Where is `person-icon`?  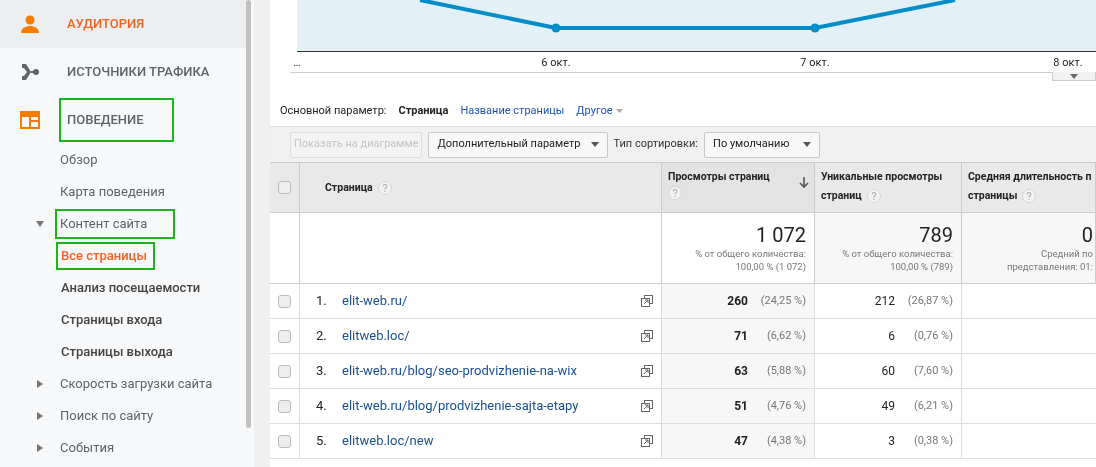
person-icon is located at coordinates (30, 24).